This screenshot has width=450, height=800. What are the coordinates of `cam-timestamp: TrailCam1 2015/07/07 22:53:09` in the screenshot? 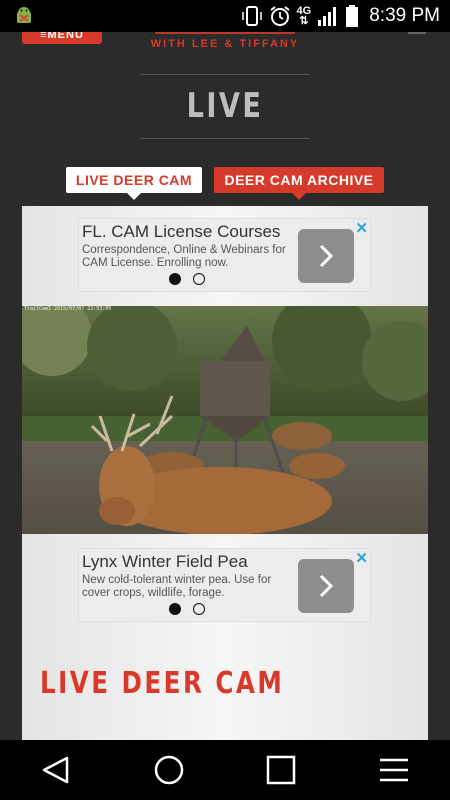 It's located at (68, 309).